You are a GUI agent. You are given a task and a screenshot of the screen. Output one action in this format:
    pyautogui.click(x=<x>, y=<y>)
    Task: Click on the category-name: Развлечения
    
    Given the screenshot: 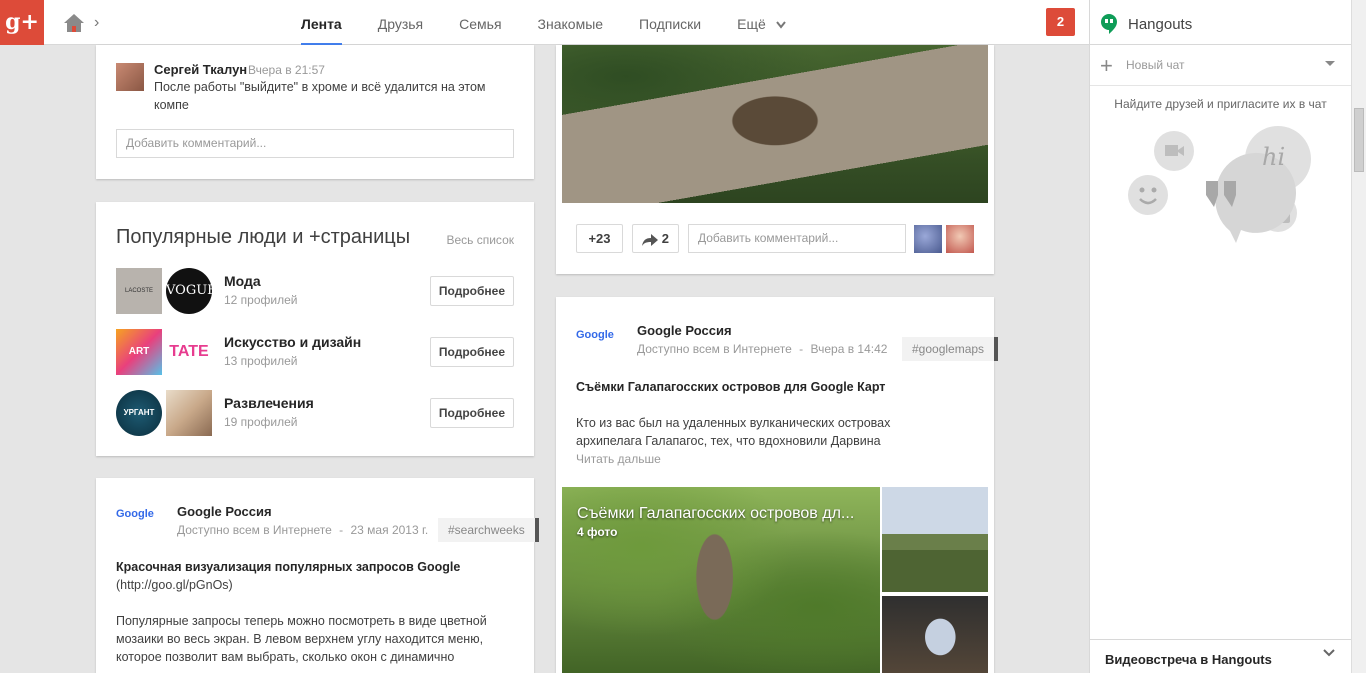 What is the action you would take?
    pyautogui.click(x=269, y=403)
    